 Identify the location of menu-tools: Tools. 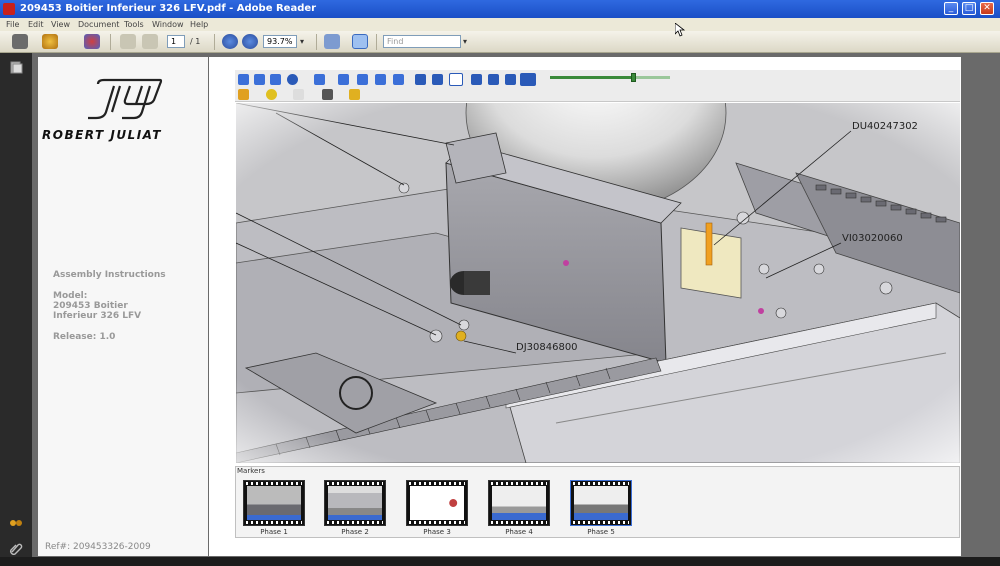
(134, 24).